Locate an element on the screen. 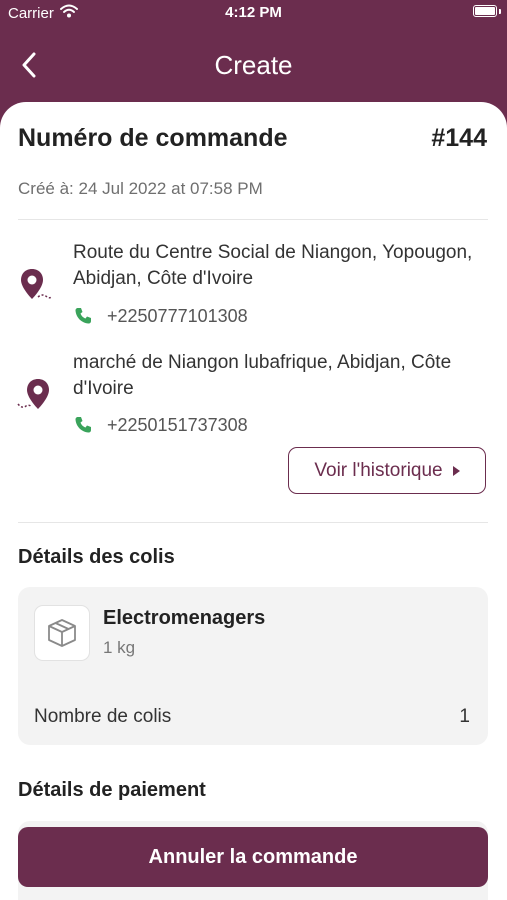  parcel-count-value: 1 is located at coordinates (464, 716).